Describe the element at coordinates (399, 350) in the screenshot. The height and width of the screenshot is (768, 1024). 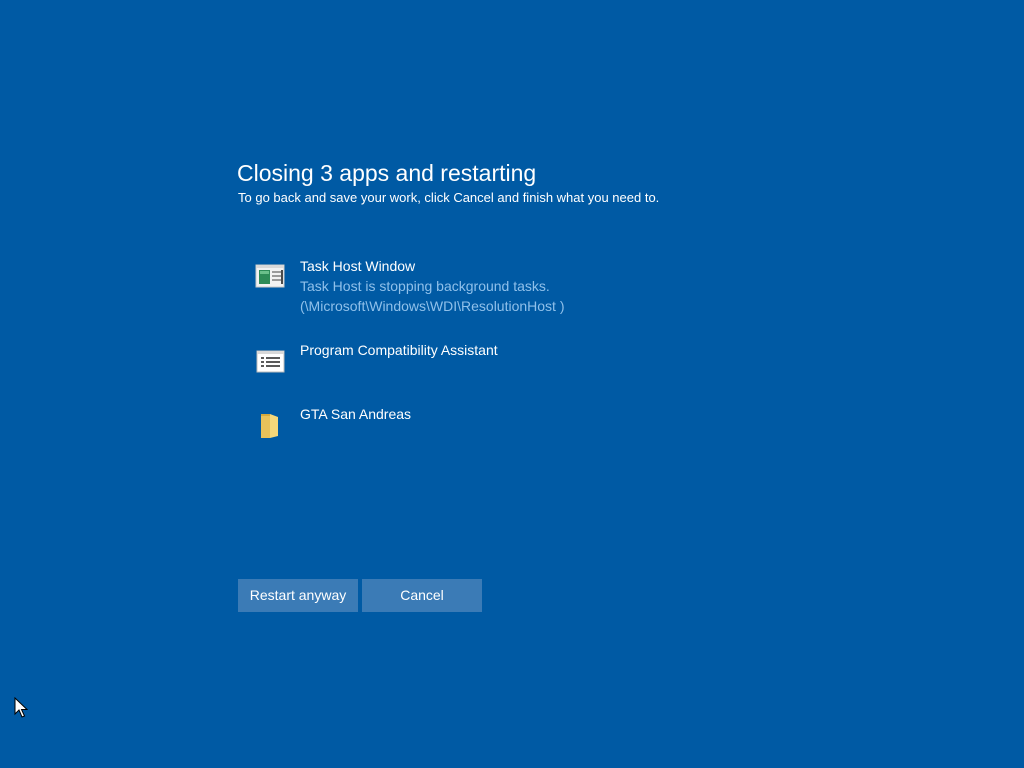
I see `app-name: Program Compatibility Assistant` at that location.